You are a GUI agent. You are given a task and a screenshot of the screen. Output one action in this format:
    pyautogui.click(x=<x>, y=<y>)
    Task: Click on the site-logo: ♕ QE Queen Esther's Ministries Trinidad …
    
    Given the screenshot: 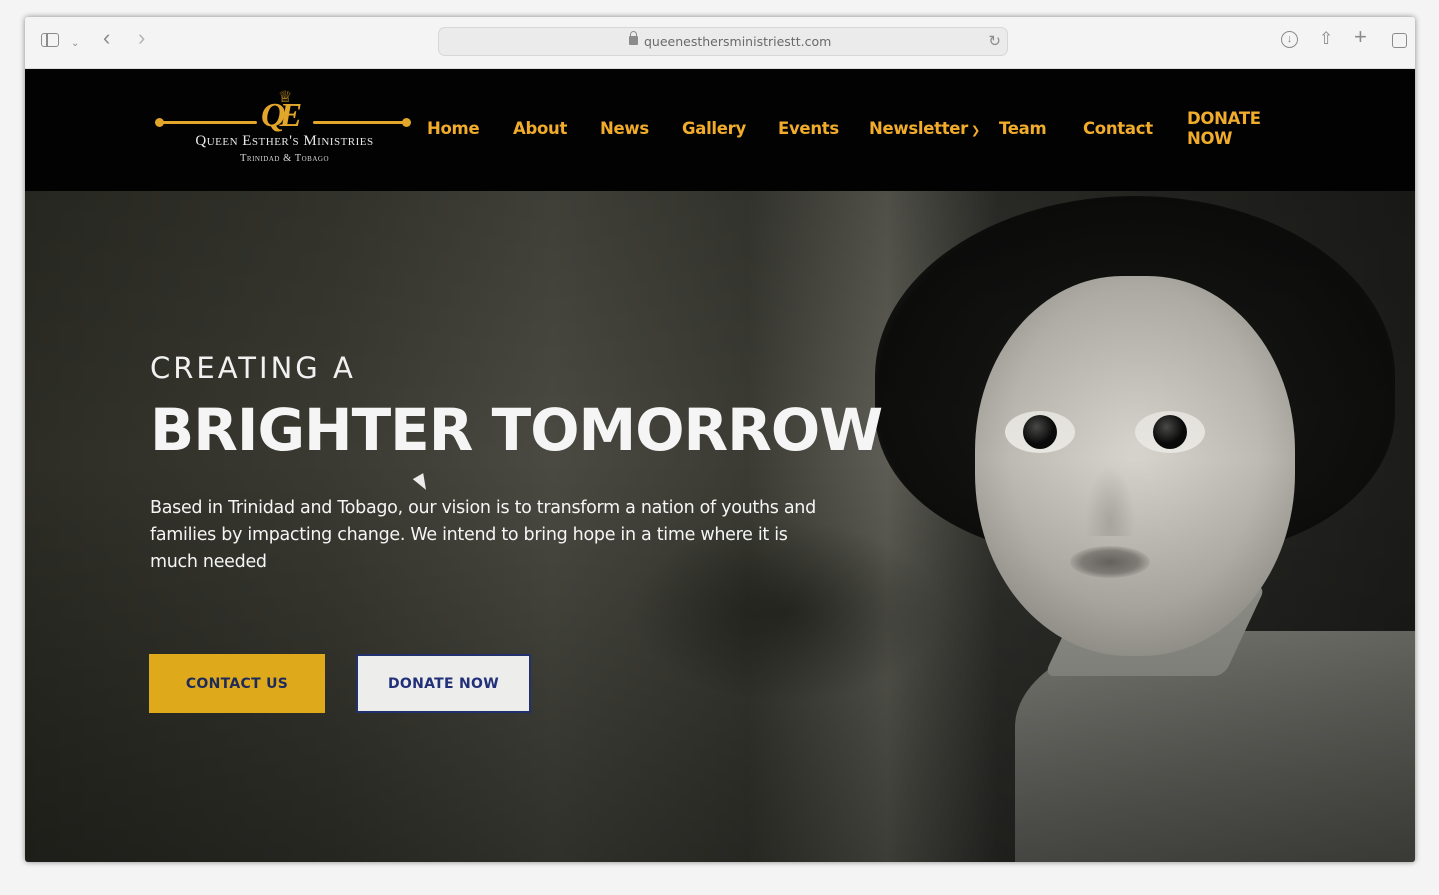 What is the action you would take?
    pyautogui.click(x=283, y=129)
    